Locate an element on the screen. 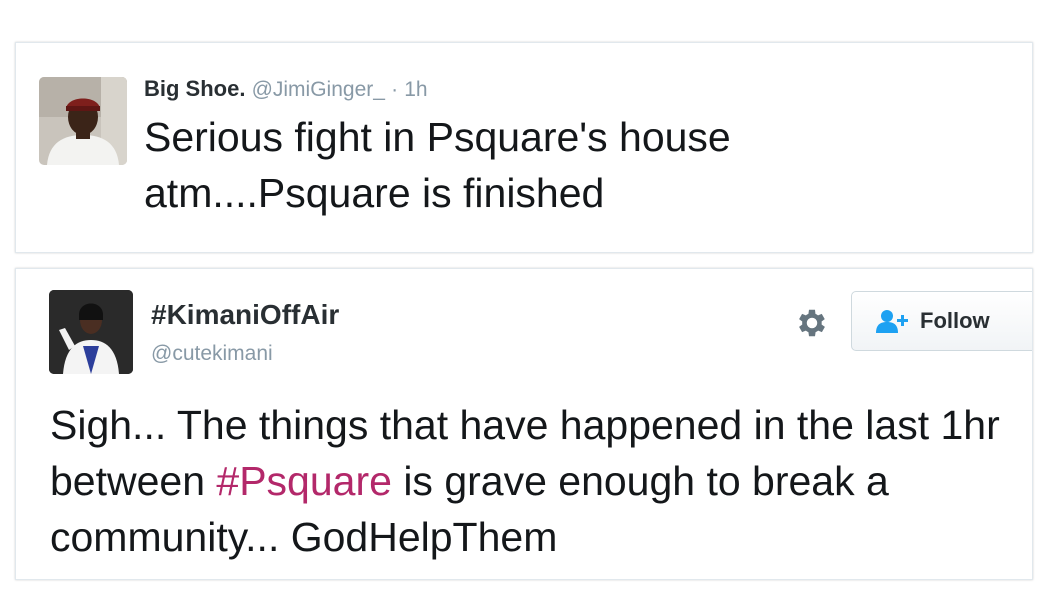  username: @JimiGinger_ is located at coordinates (318, 89).